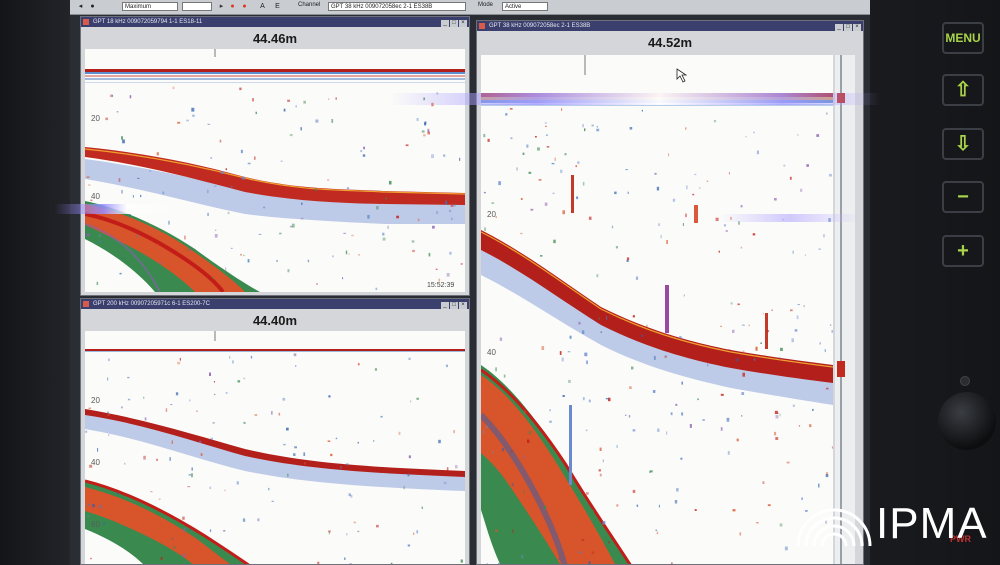 Image resolution: width=1000 pixels, height=565 pixels. Describe the element at coordinates (197, 6) in the screenshot. I see `toolbar-range-select` at that location.